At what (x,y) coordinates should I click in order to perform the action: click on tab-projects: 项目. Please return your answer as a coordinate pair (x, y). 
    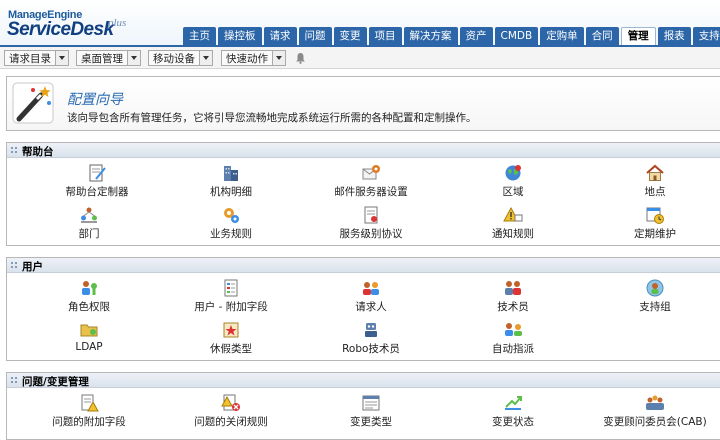
    Looking at the image, I should click on (385, 36).